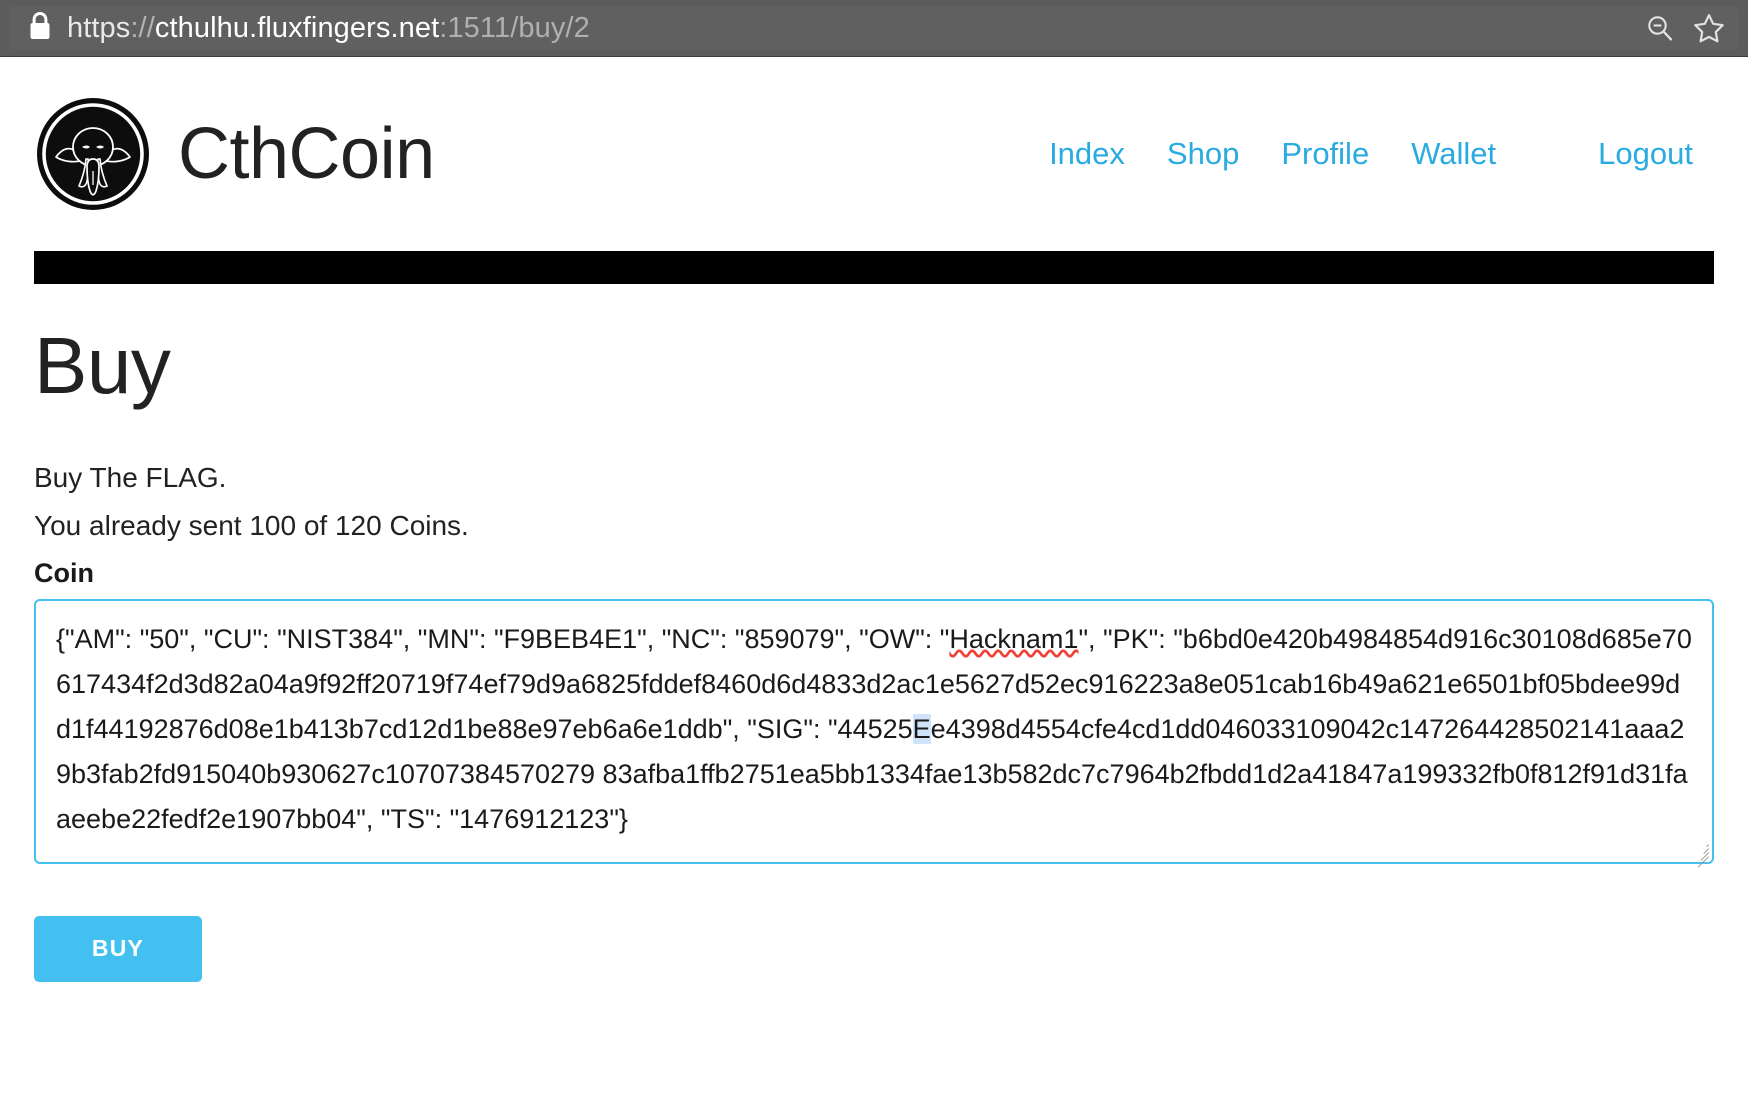 Image resolution: width=1748 pixels, height=1098 pixels. Describe the element at coordinates (99, 27) in the screenshot. I see `url-scheme: https` at that location.